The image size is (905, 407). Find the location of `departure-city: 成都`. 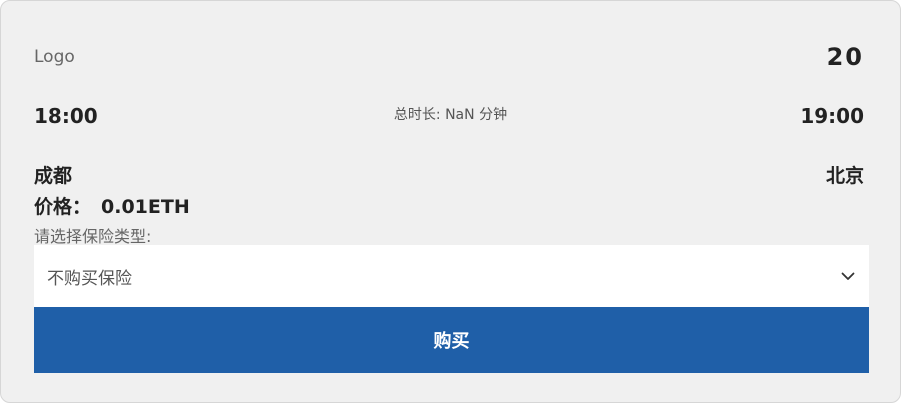

departure-city: 成都 is located at coordinates (53, 176).